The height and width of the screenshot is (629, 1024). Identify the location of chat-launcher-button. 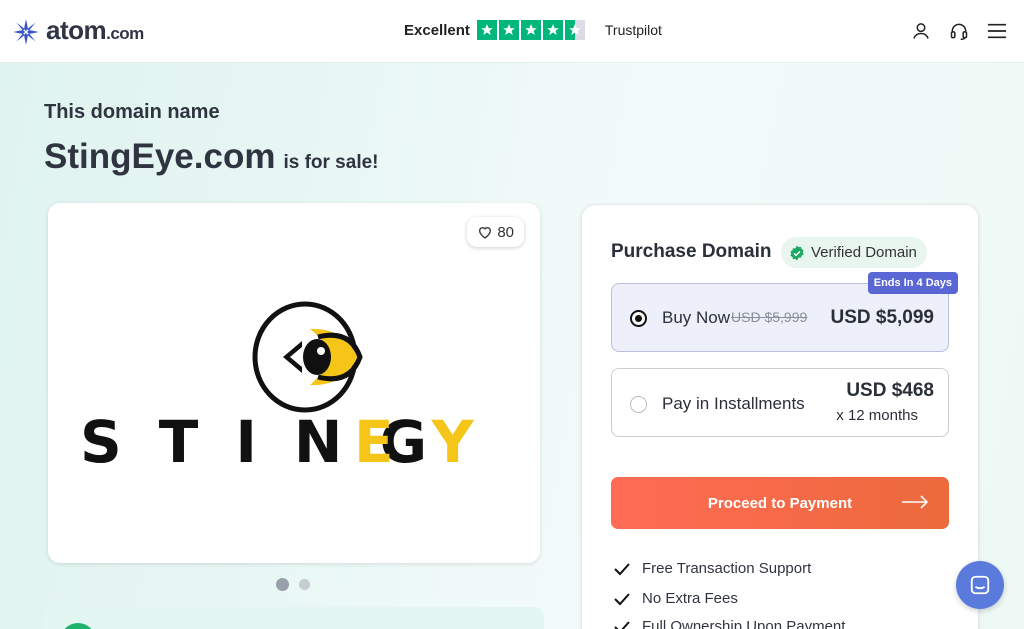
(980, 585).